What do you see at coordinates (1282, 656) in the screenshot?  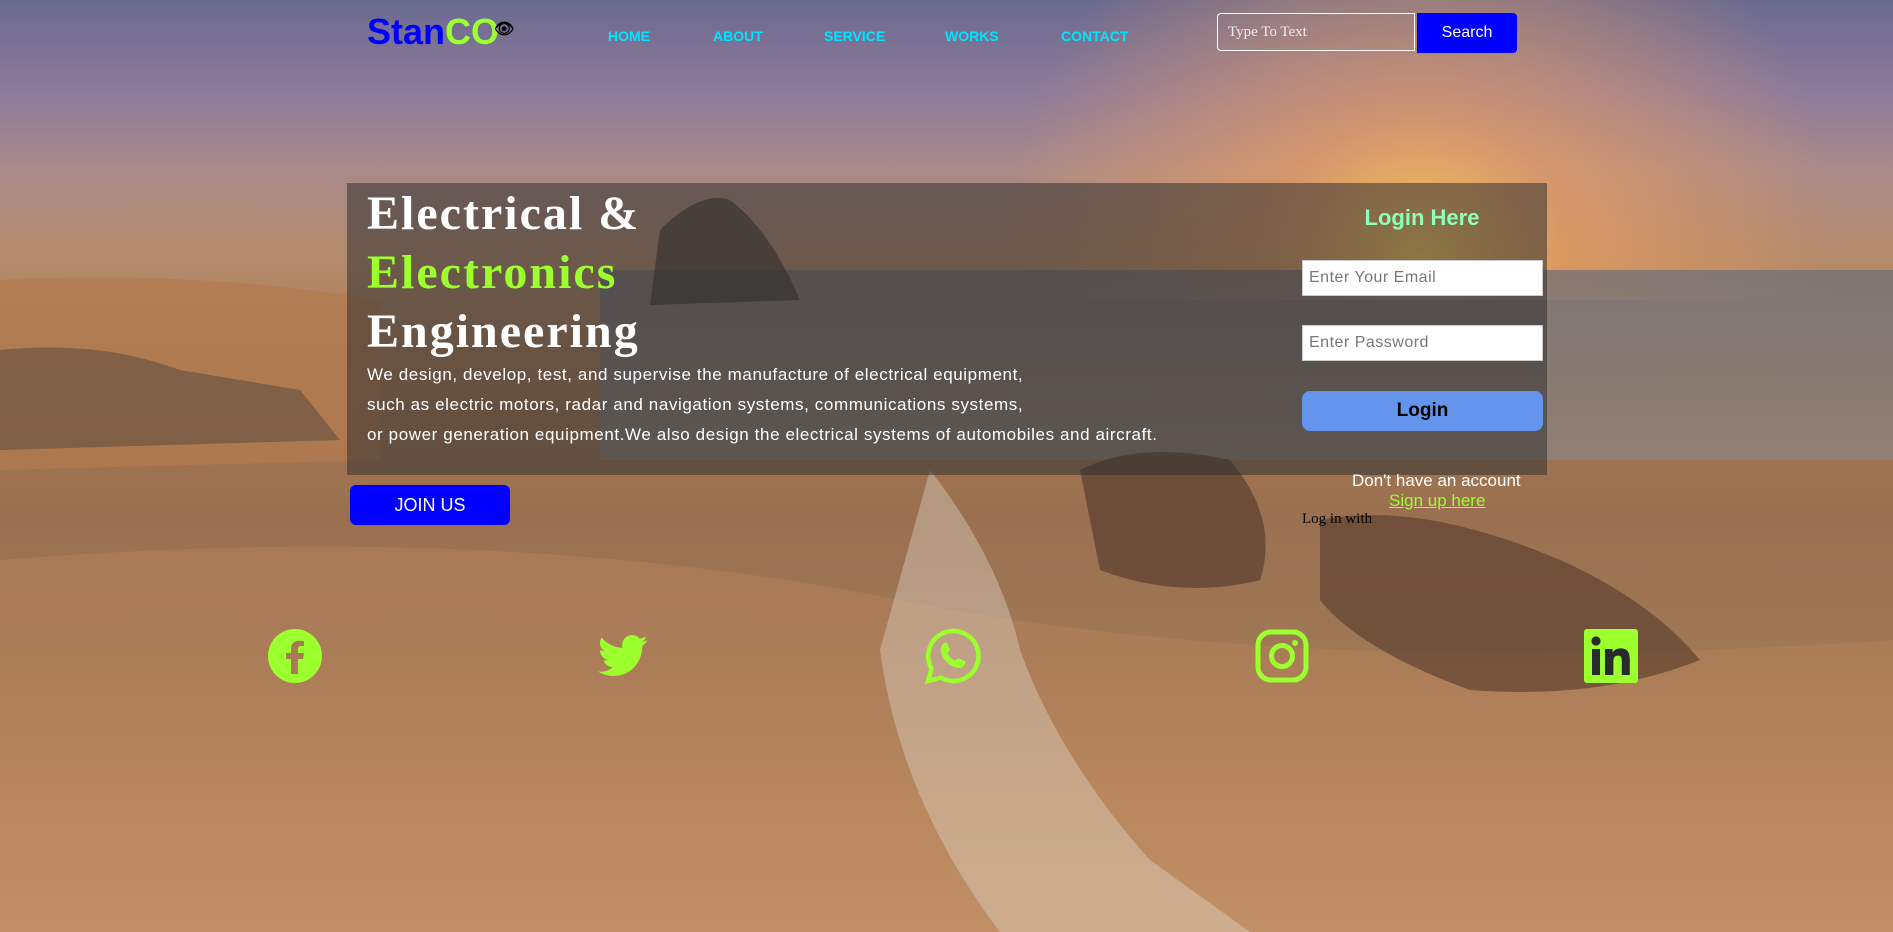 I see `instagram-icon` at bounding box center [1282, 656].